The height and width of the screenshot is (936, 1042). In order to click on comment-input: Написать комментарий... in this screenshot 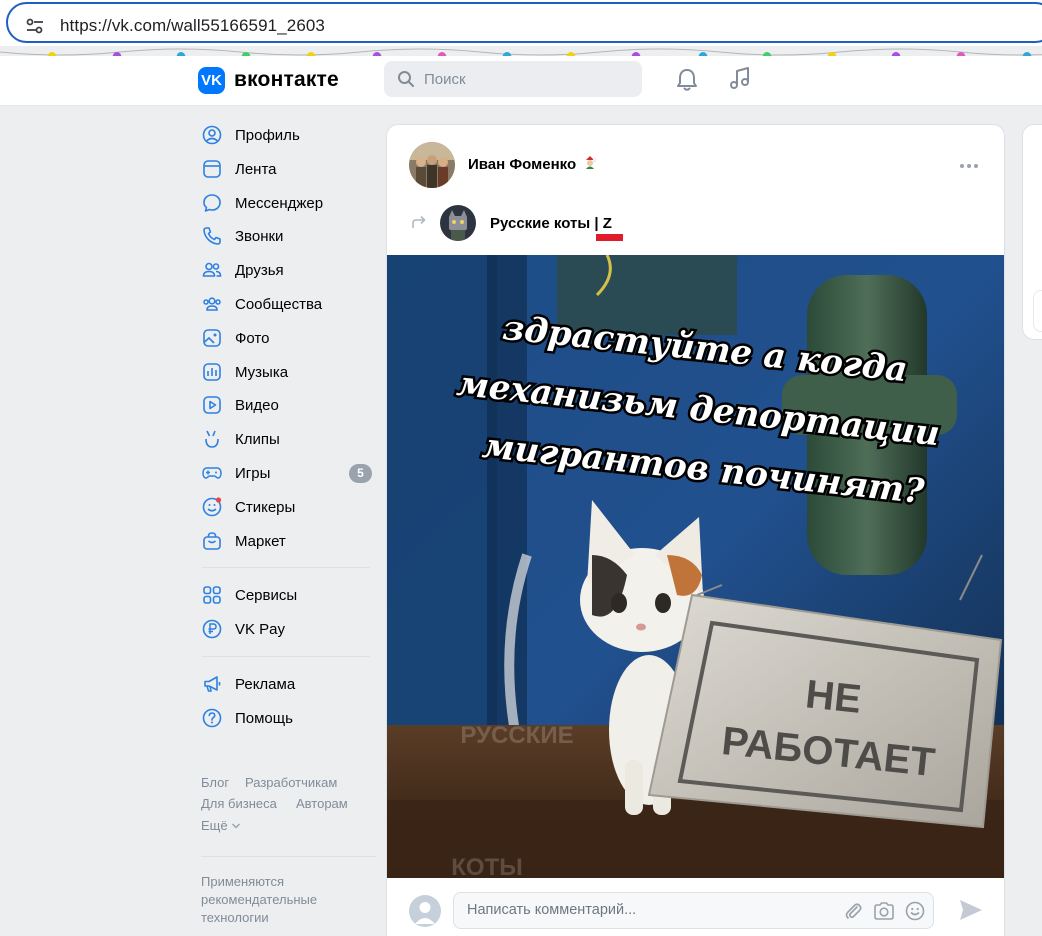, I will do `click(693, 910)`.